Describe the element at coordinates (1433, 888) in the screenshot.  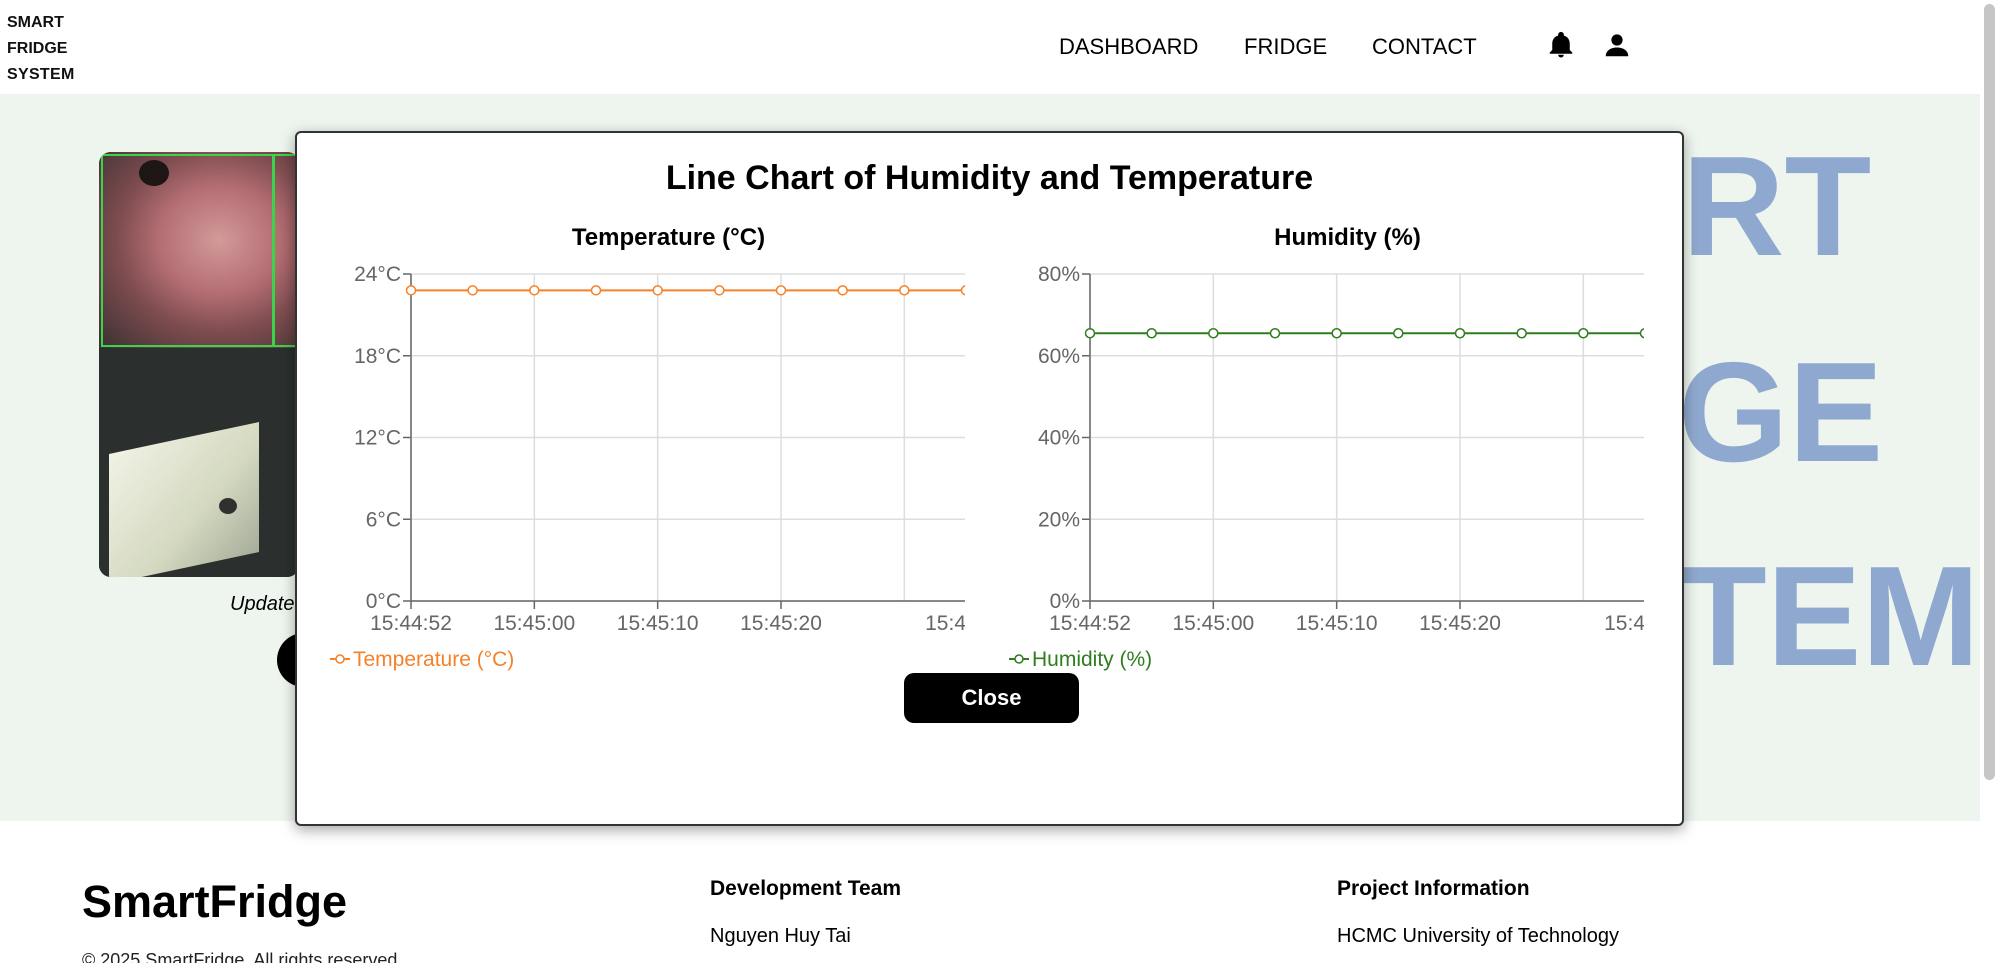
I see `footer-heading-project: Project Information` at that location.